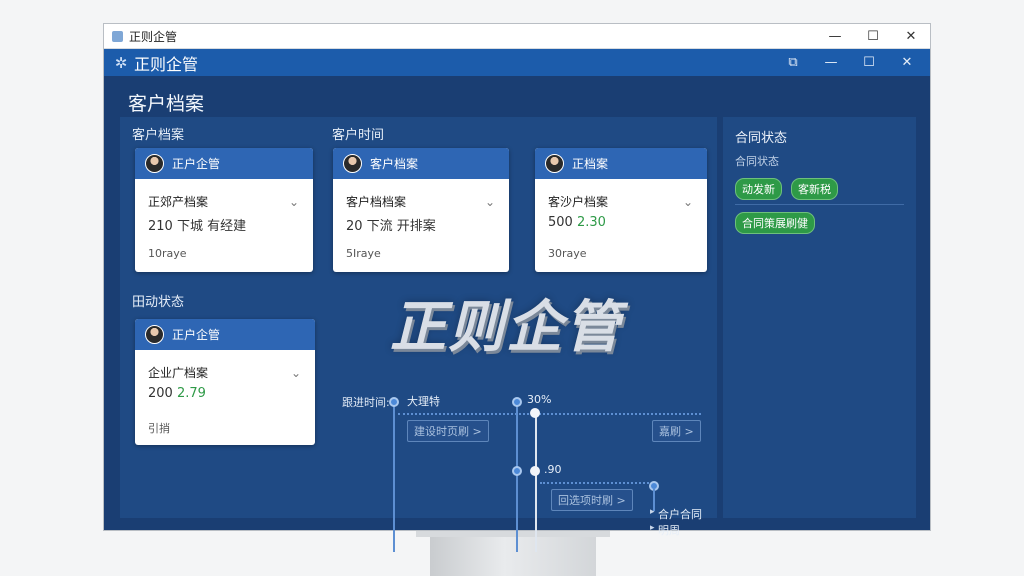  I want to click on monitor-stand, so click(513, 553).